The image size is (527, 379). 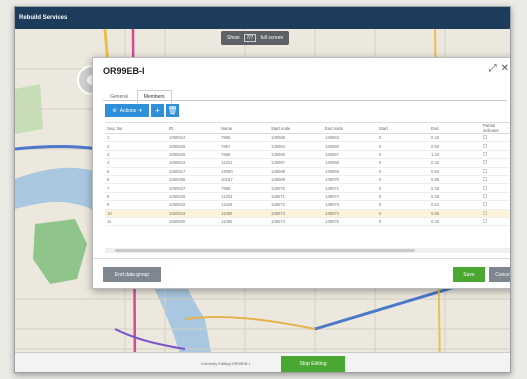 I want to click on tab-members: Members, so click(x=154, y=97).